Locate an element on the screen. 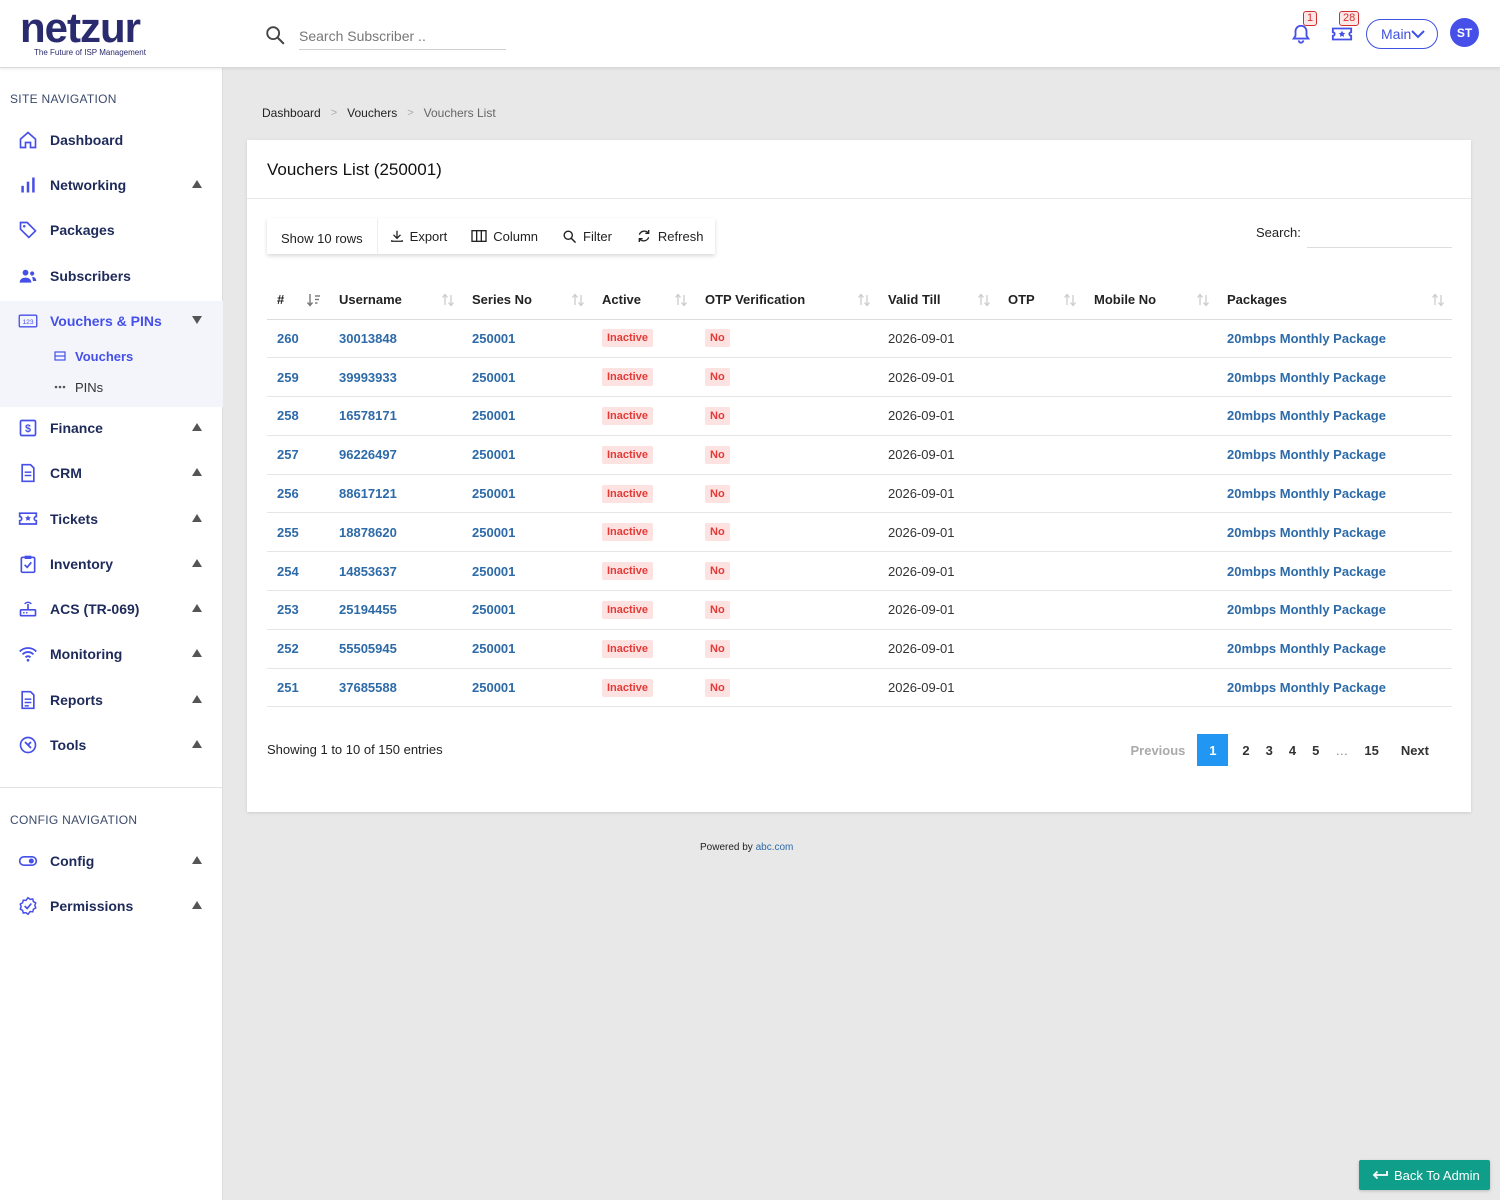  sidebar-item-vouchers-pins: 123 Vouchers & PINs is located at coordinates (111, 321).